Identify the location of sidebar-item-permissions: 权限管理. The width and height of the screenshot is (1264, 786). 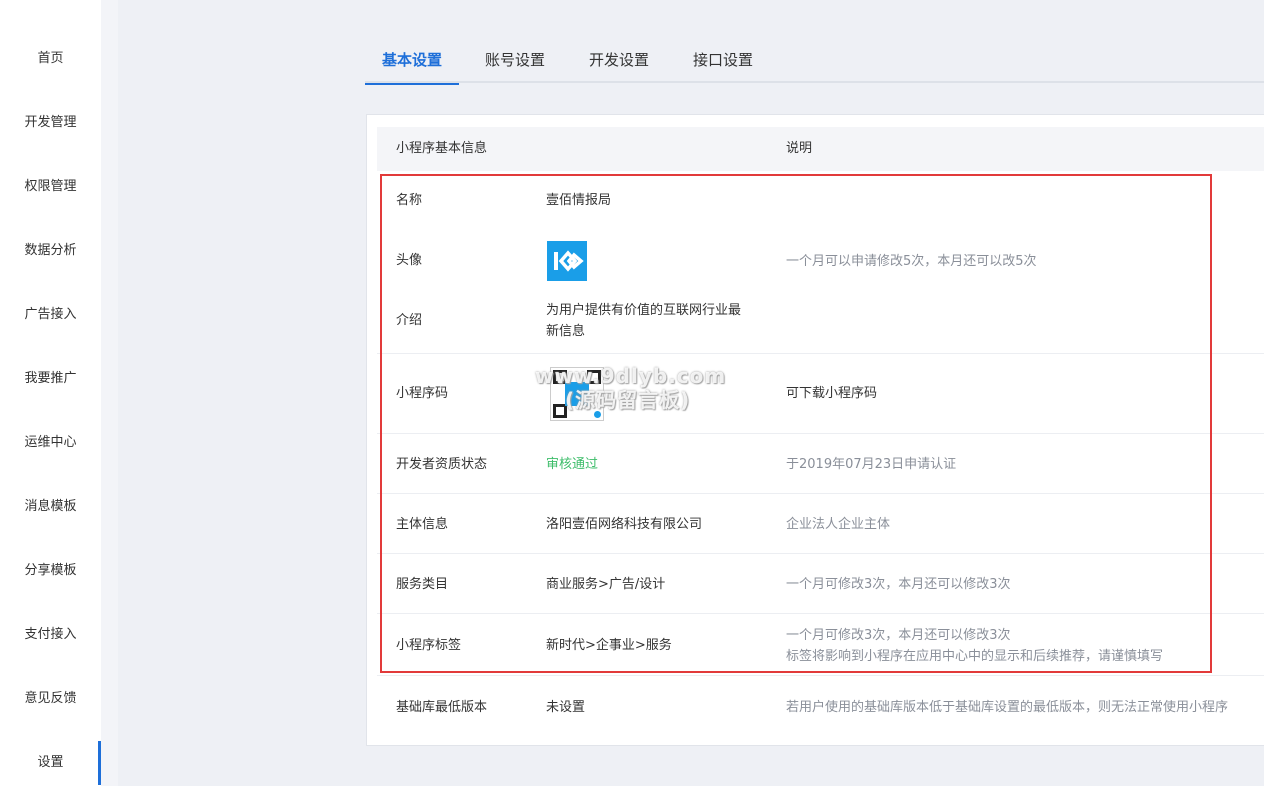
(50, 187).